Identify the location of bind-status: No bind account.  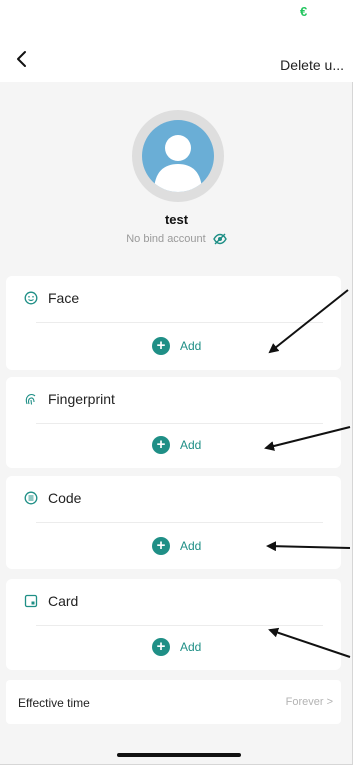
(176, 240).